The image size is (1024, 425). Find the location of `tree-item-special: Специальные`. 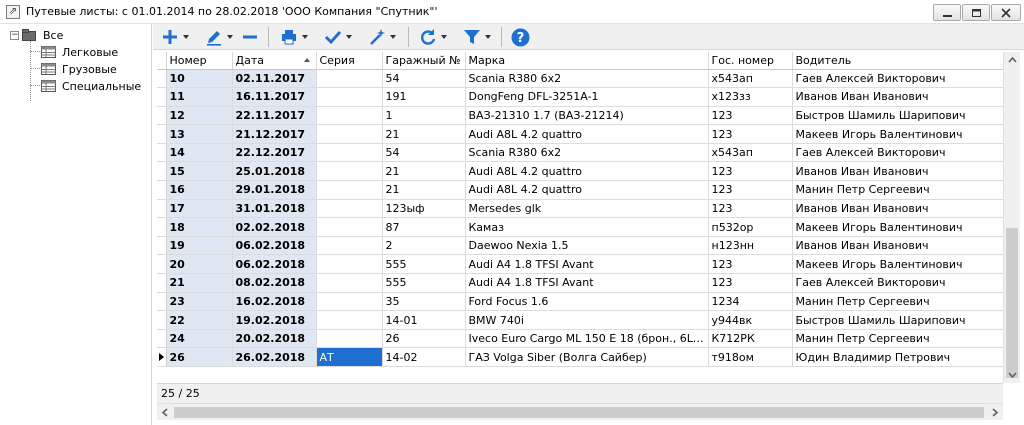

tree-item-special: Специальные is located at coordinates (91, 86).